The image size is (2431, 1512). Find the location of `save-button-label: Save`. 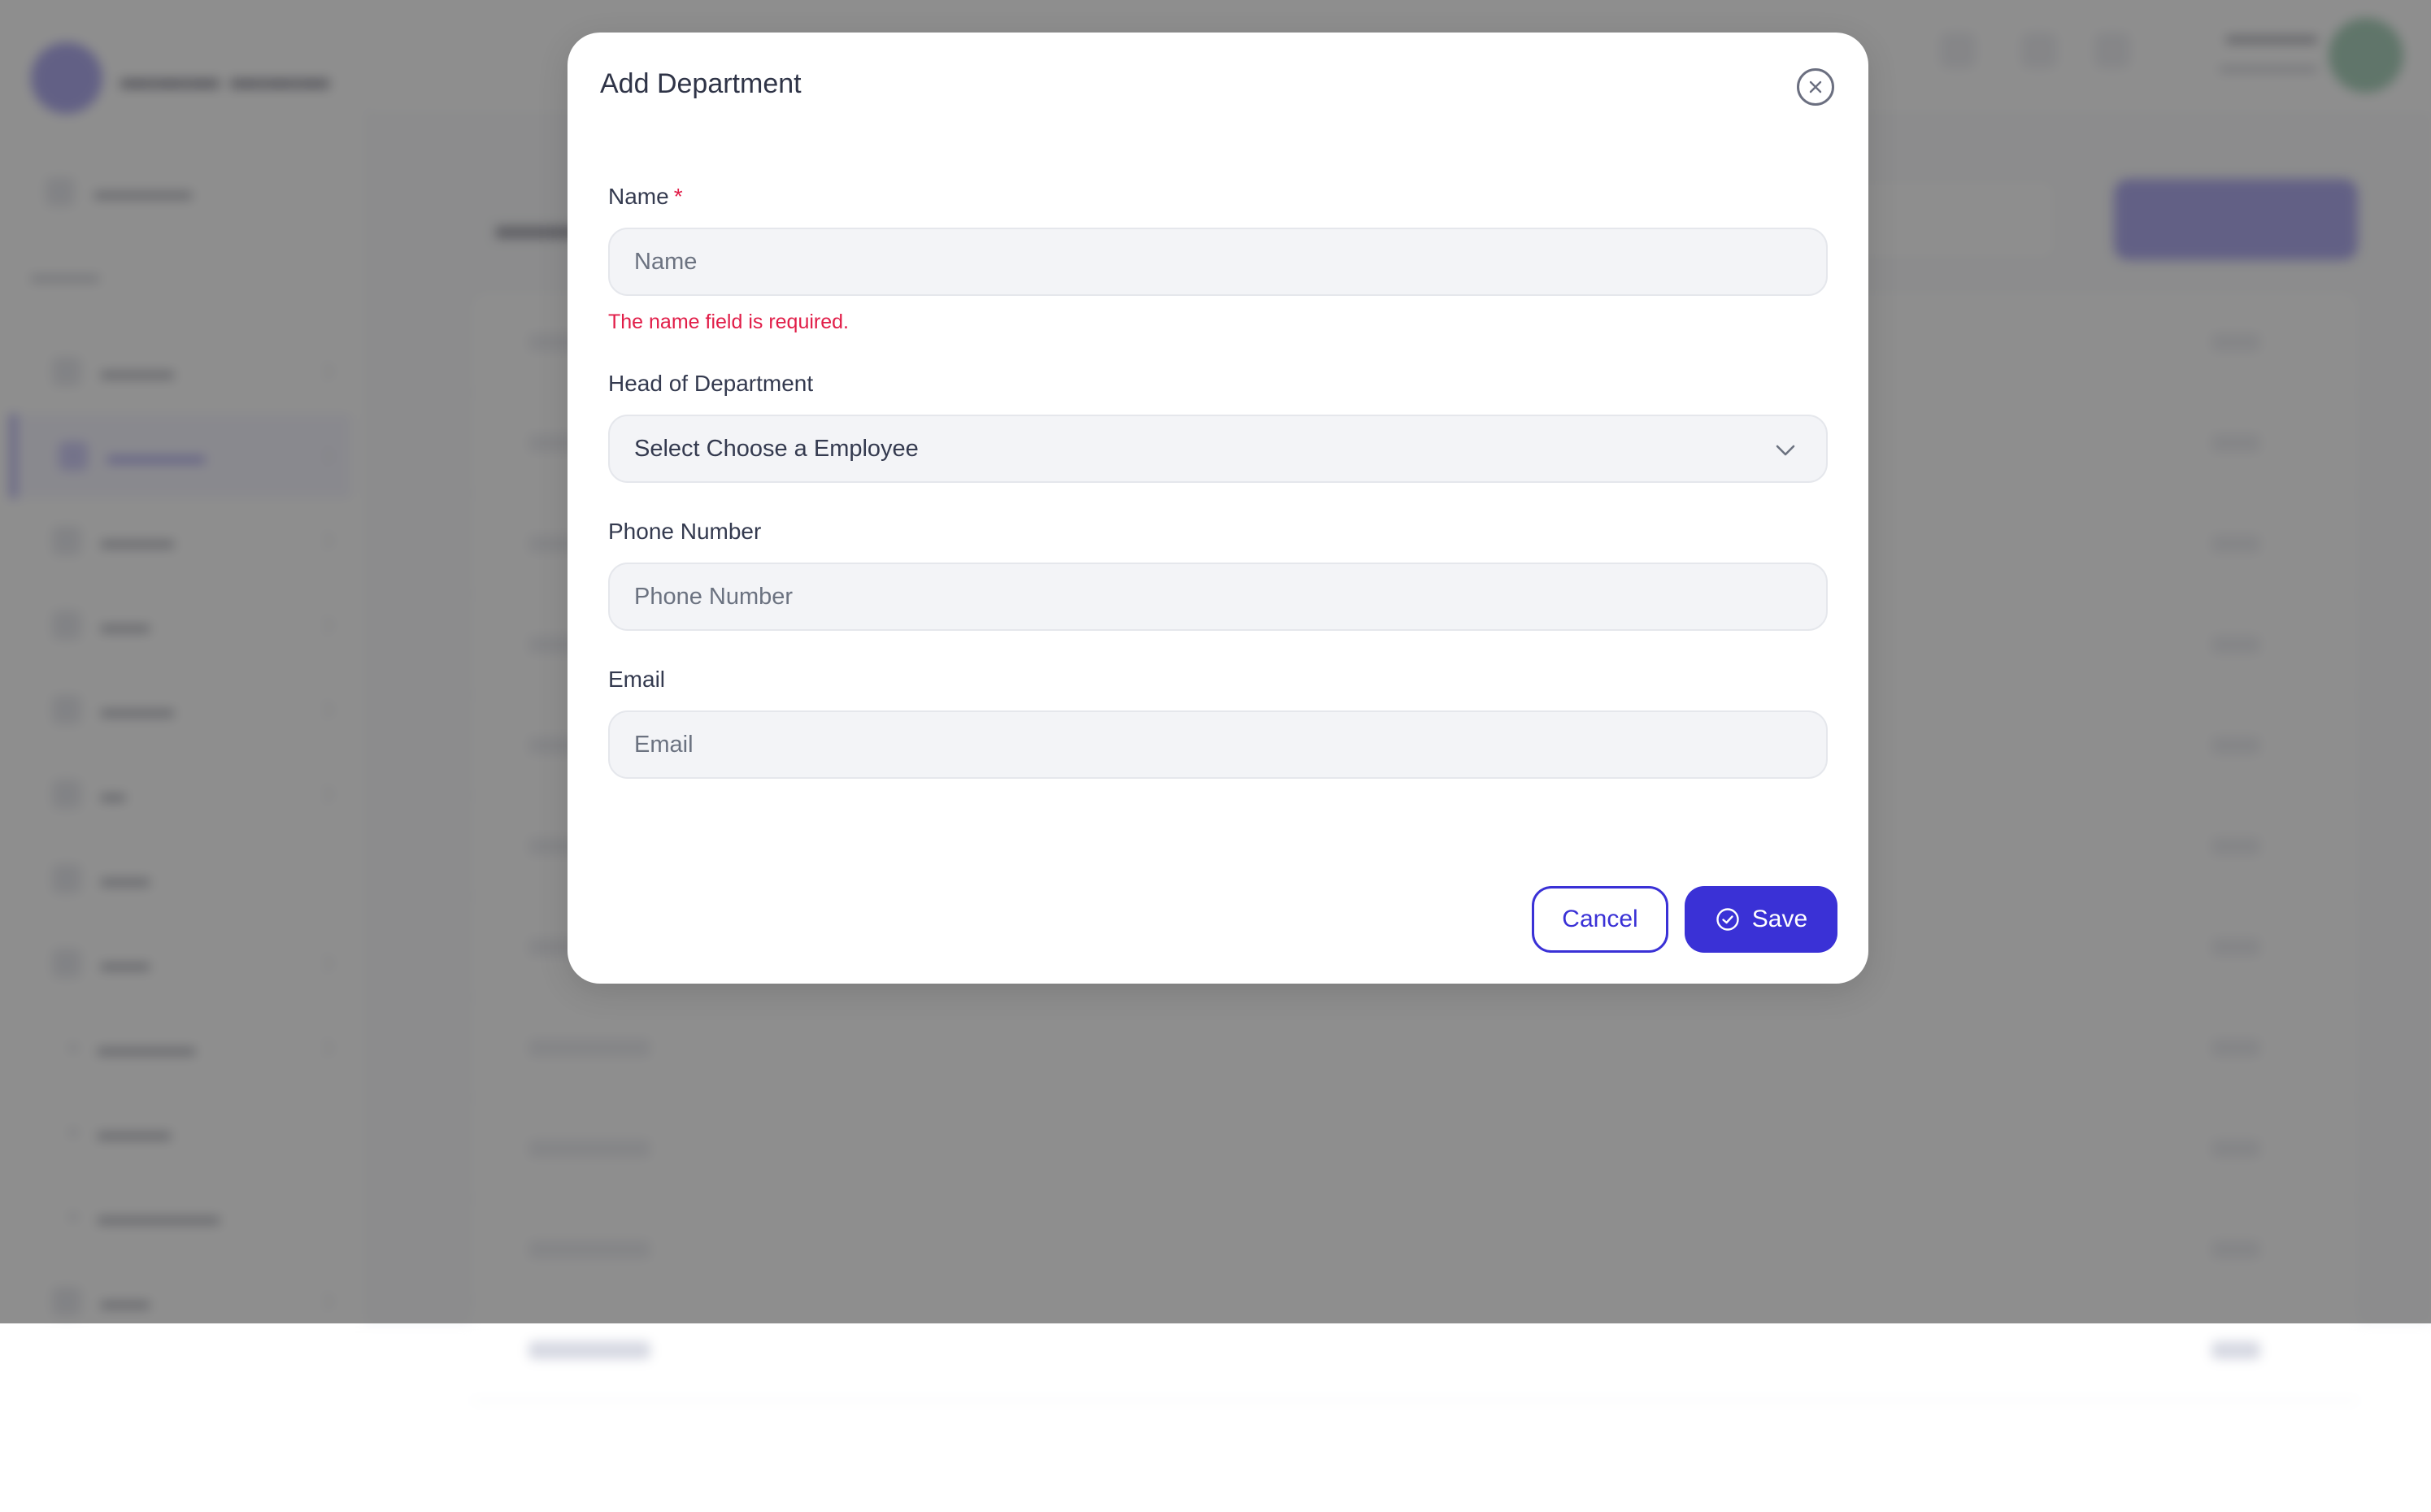

save-button-label: Save is located at coordinates (1780, 919).